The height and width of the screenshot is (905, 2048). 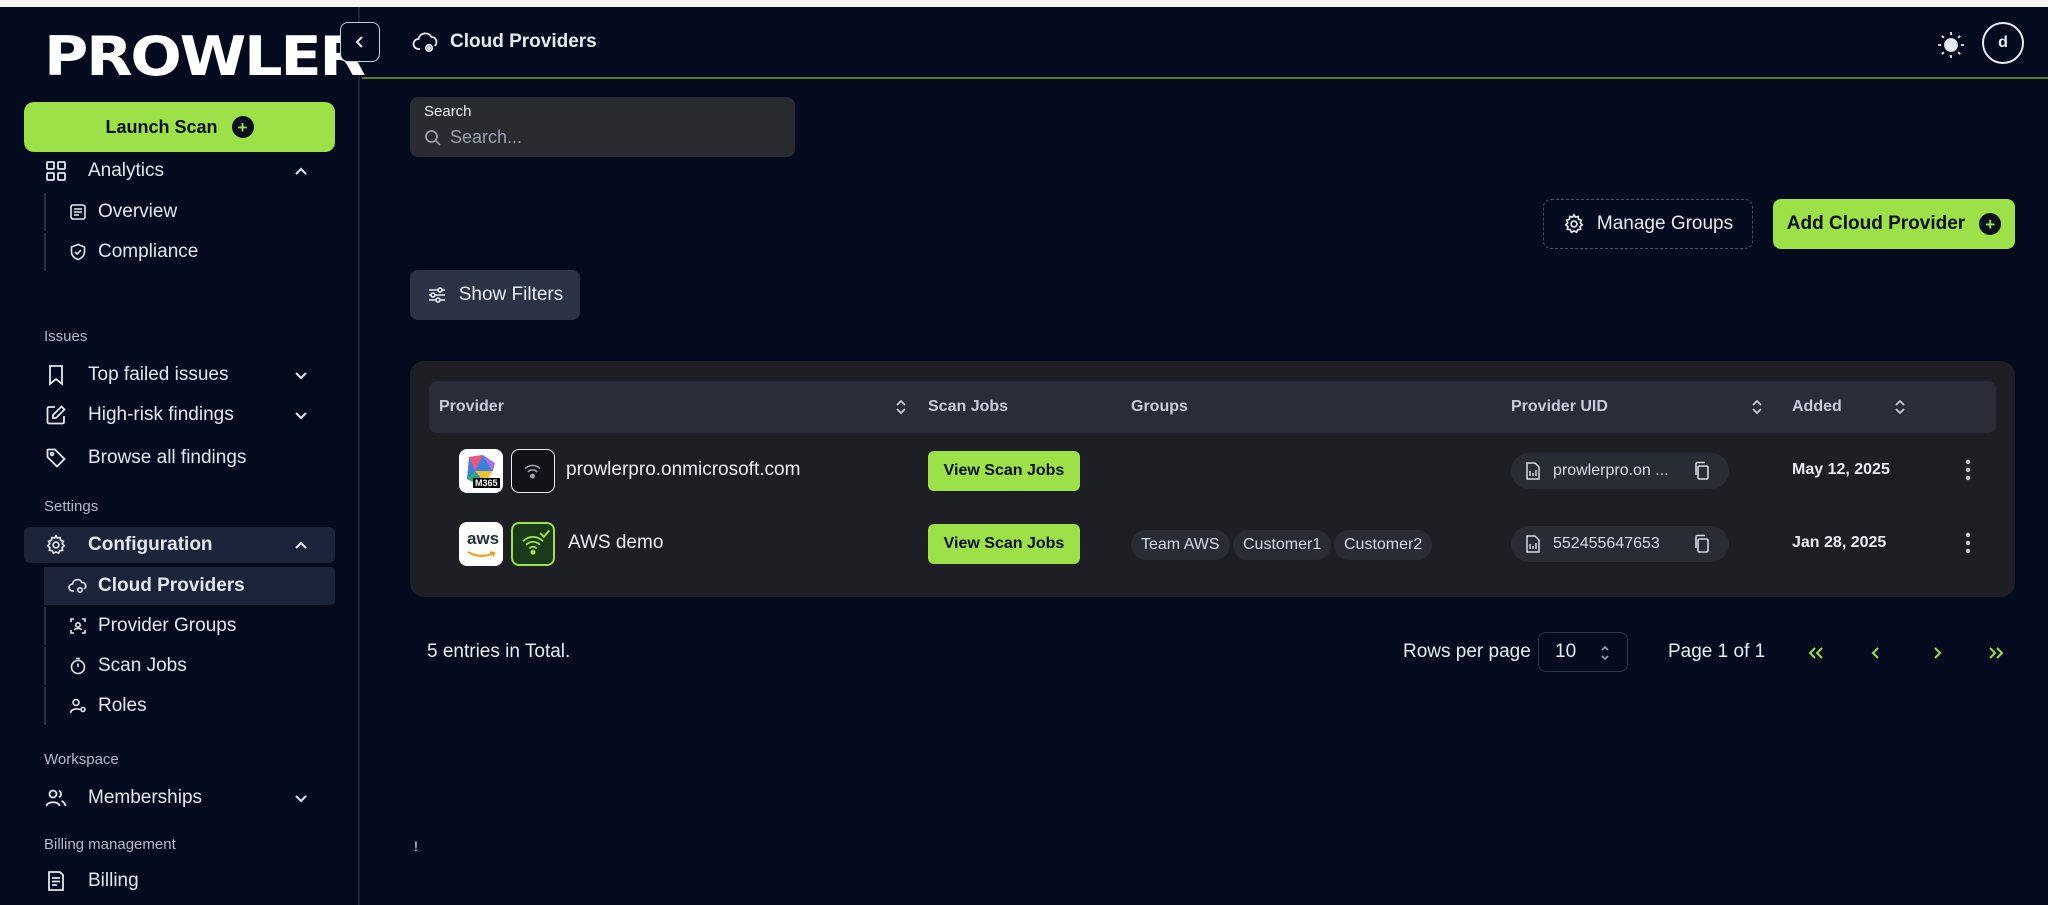 I want to click on sidebar-item-billing: Billing, so click(x=179, y=881).